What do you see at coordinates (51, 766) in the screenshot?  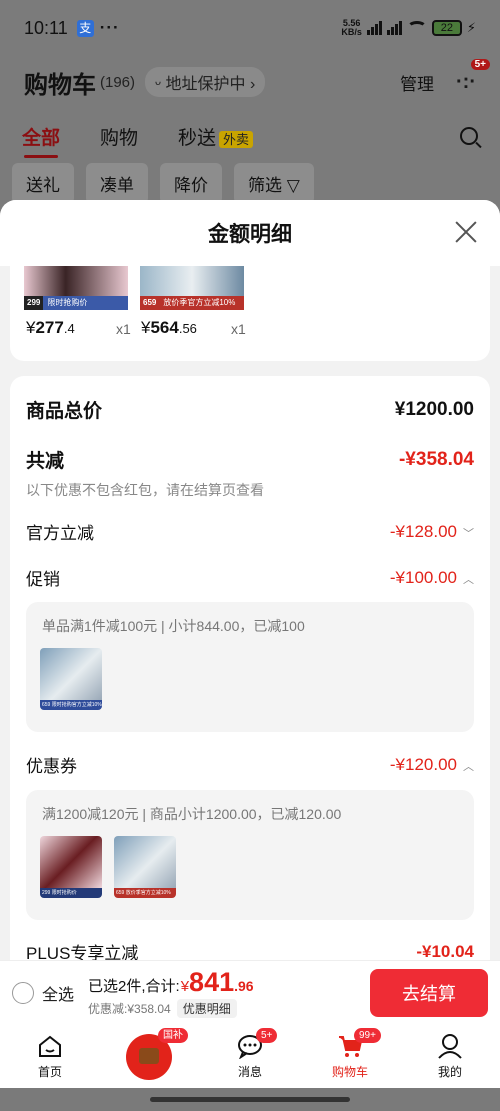 I see `coupon-label: 优惠券` at bounding box center [51, 766].